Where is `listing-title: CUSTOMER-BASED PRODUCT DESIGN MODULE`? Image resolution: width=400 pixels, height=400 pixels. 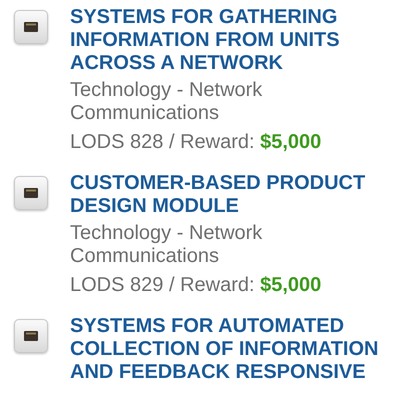 listing-title: CUSTOMER-BASED PRODUCT DESIGN MODULE is located at coordinates (233, 195).